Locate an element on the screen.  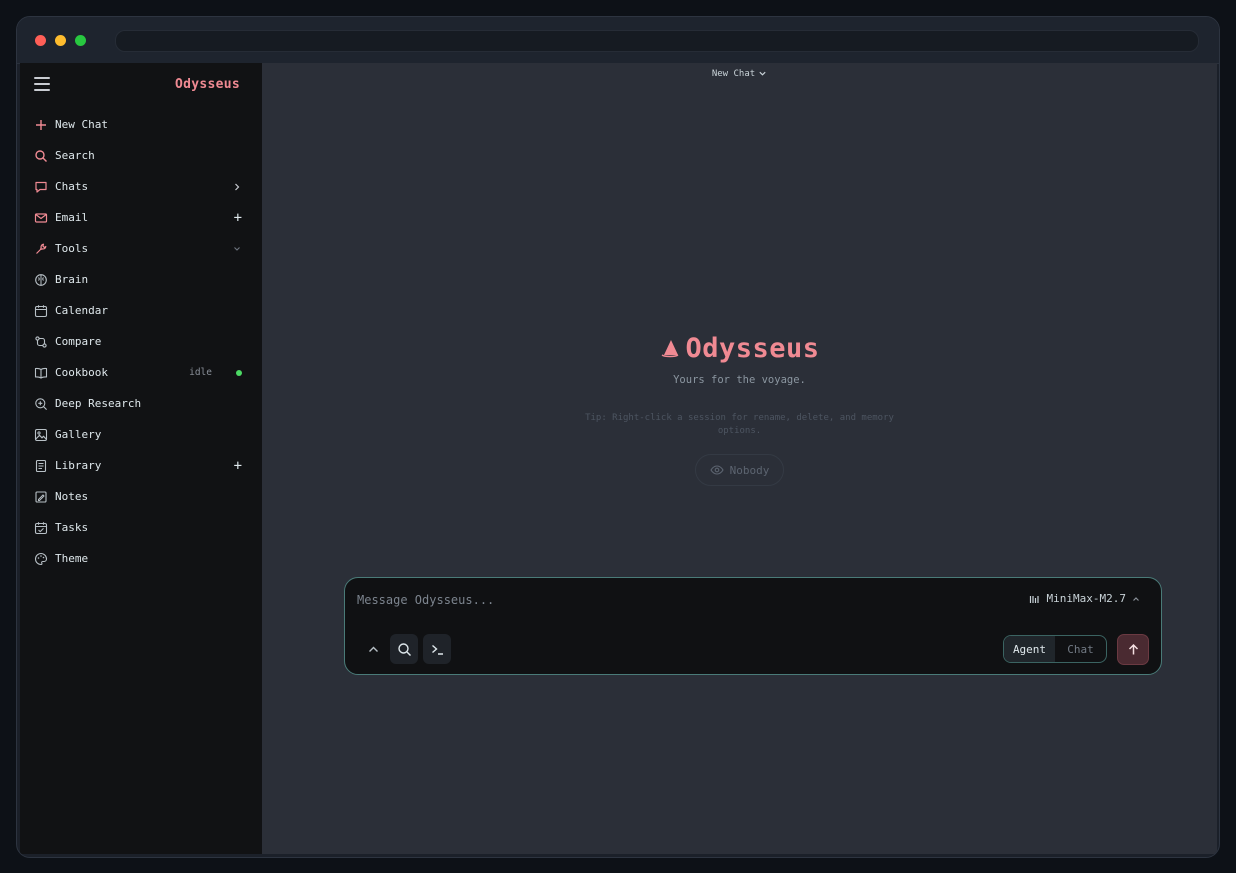
message-composer: MiniMax-M2.7 Agent Chat is located at coordinates (753, 626).